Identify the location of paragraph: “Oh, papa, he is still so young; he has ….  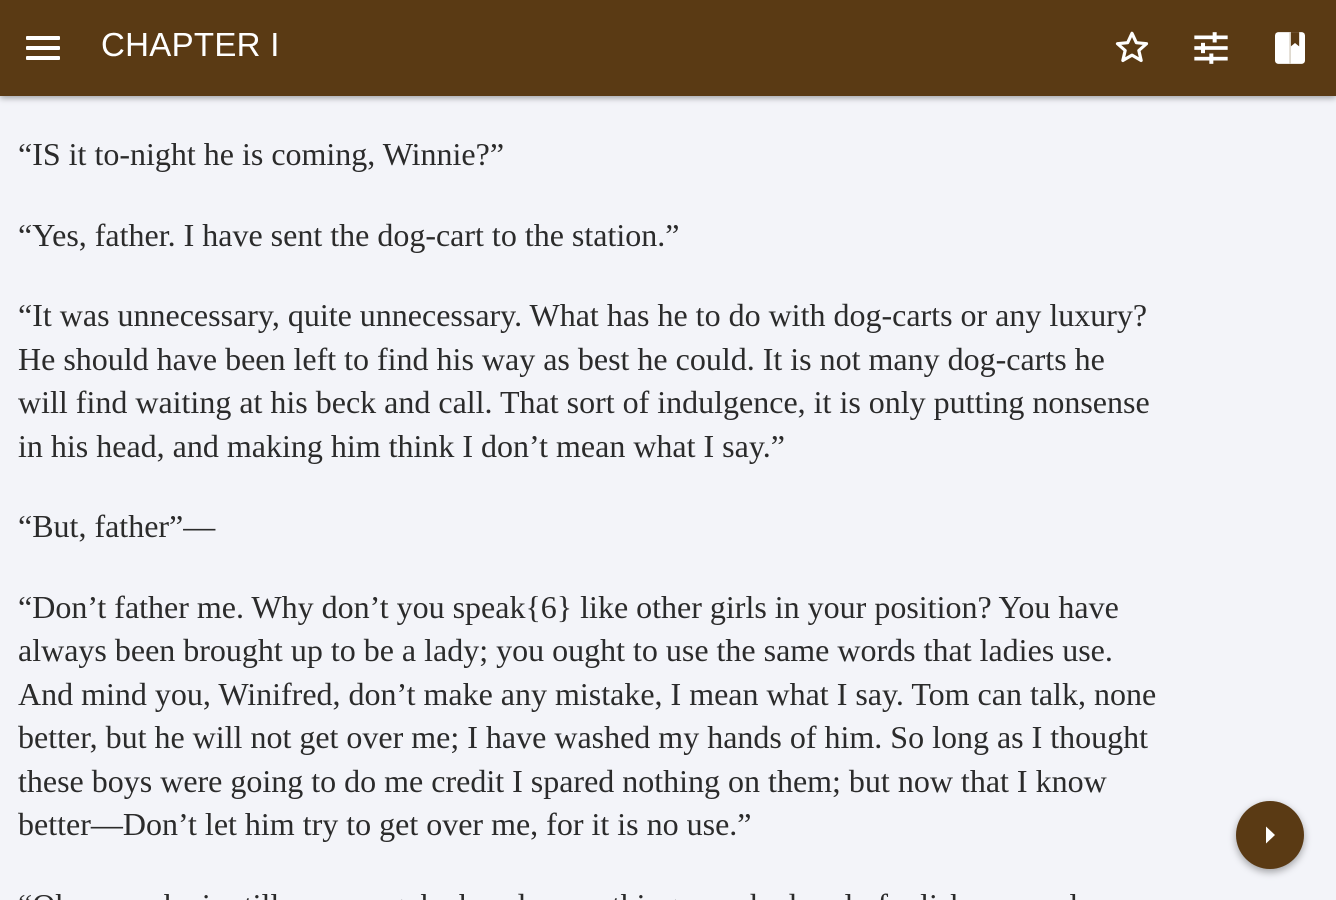
(673, 892).